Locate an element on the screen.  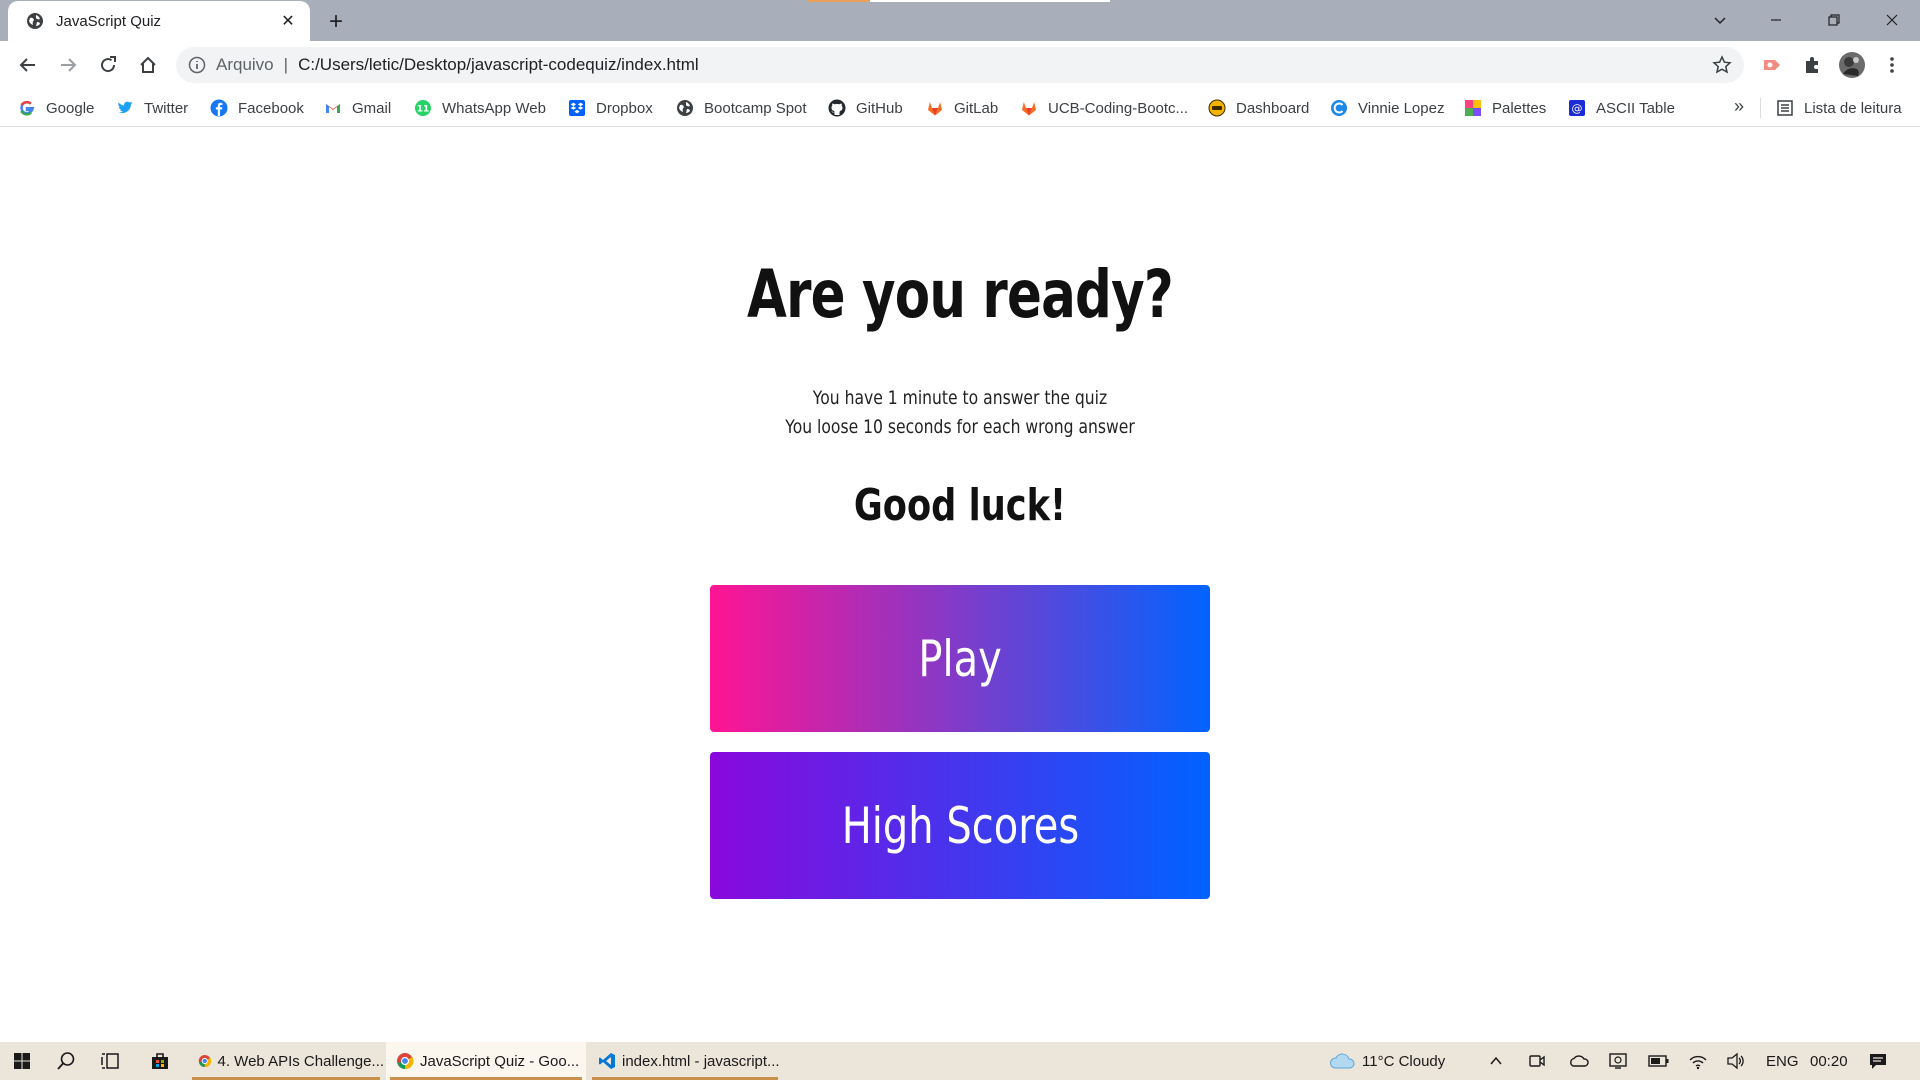
close-tab-icon: ✕ is located at coordinates (288, 21).